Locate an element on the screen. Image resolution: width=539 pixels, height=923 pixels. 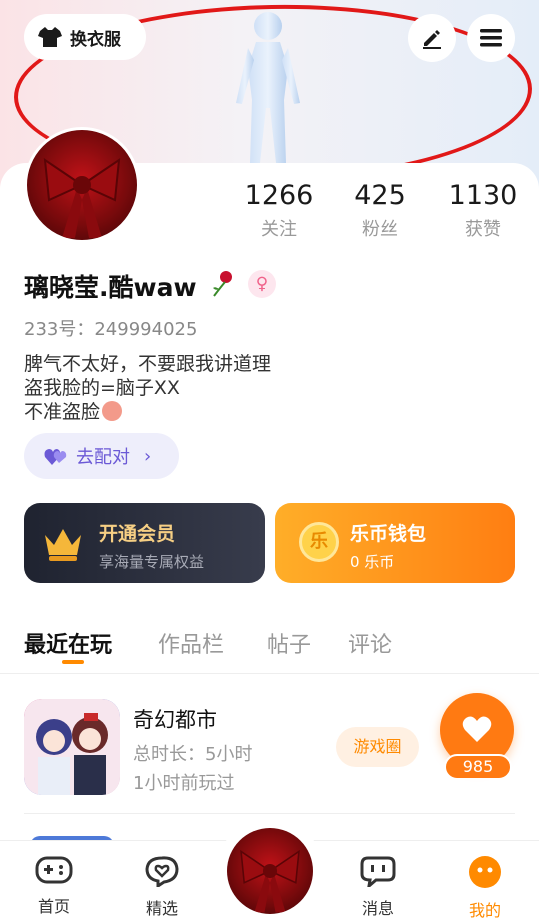
bio-line-3-text: 不准盗脸 is located at coordinates (62, 412).